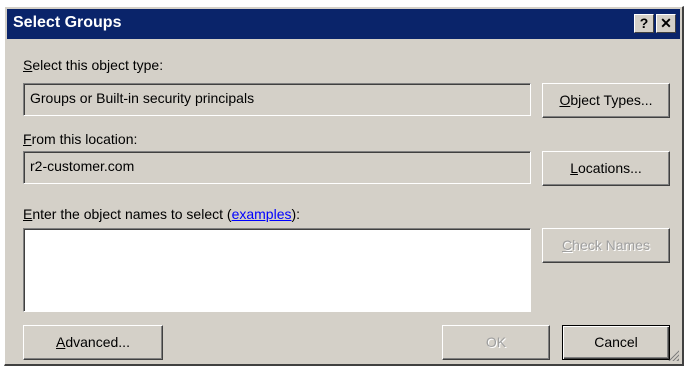  I want to click on object-type-label: Select this object type:, so click(93, 65).